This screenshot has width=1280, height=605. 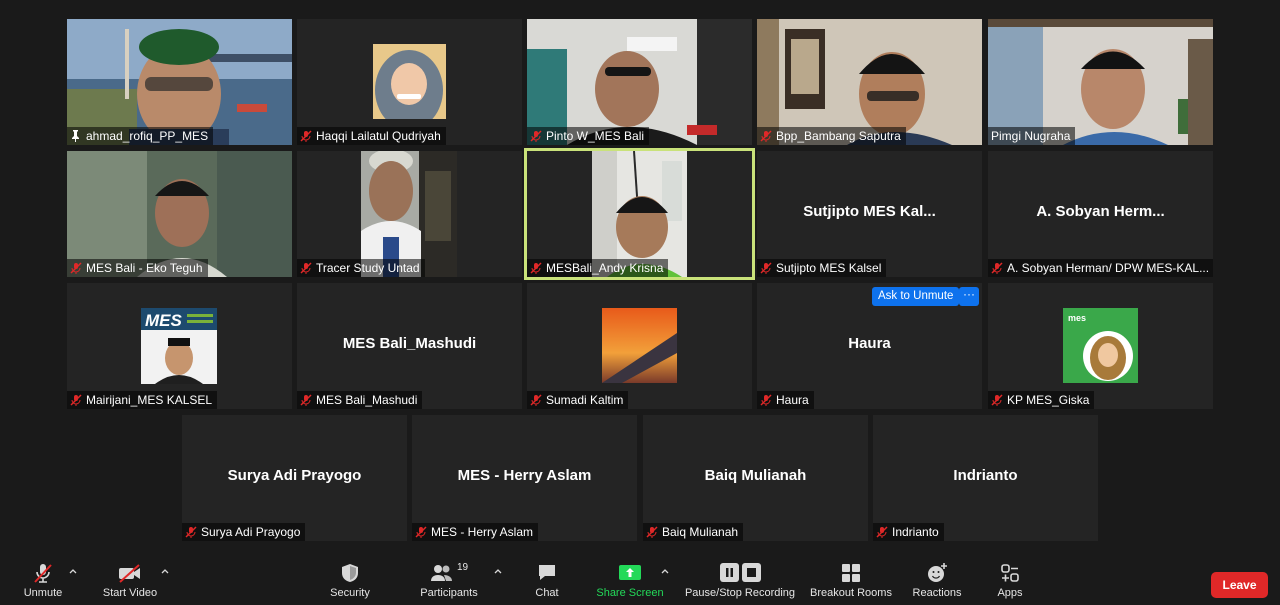 What do you see at coordinates (360, 400) in the screenshot?
I see `participant-name-tag: MES Bali_Mashudi` at bounding box center [360, 400].